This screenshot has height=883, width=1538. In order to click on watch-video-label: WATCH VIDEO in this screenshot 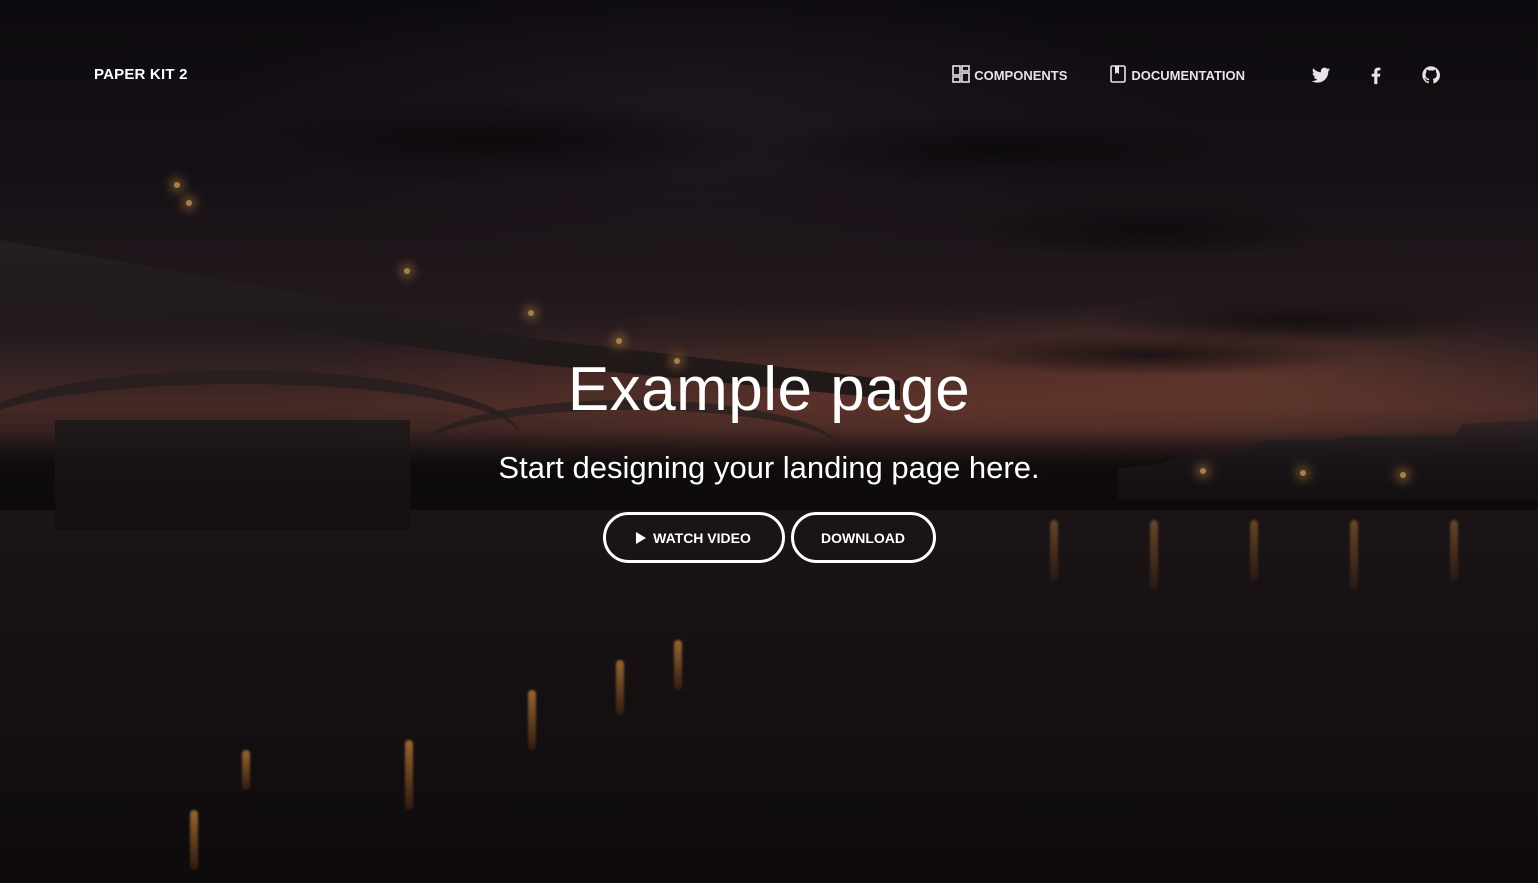, I will do `click(702, 537)`.